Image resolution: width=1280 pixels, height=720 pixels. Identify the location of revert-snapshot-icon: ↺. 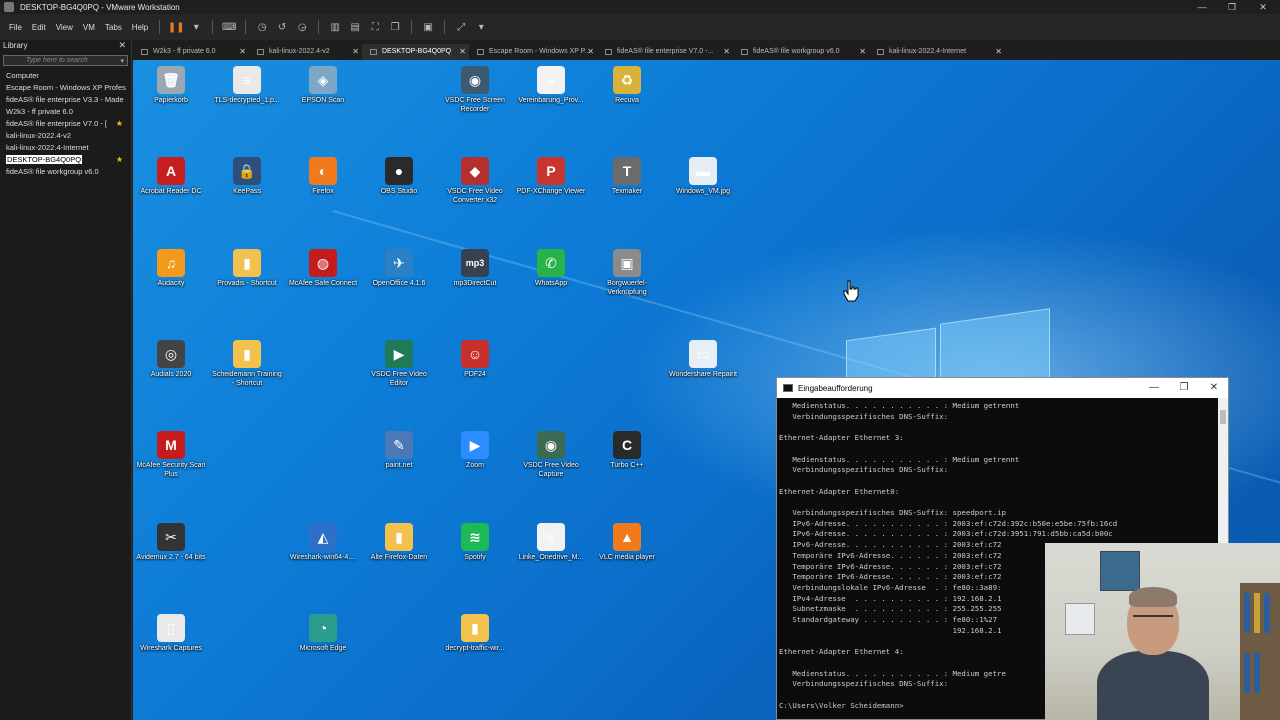
(282, 27).